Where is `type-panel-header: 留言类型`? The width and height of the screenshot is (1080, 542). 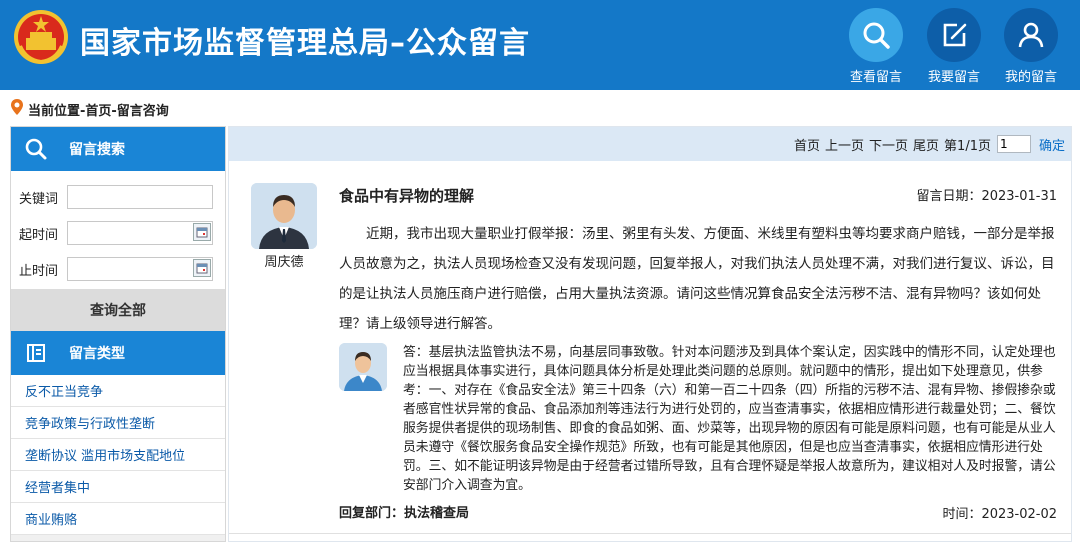 type-panel-header: 留言类型 is located at coordinates (118, 353).